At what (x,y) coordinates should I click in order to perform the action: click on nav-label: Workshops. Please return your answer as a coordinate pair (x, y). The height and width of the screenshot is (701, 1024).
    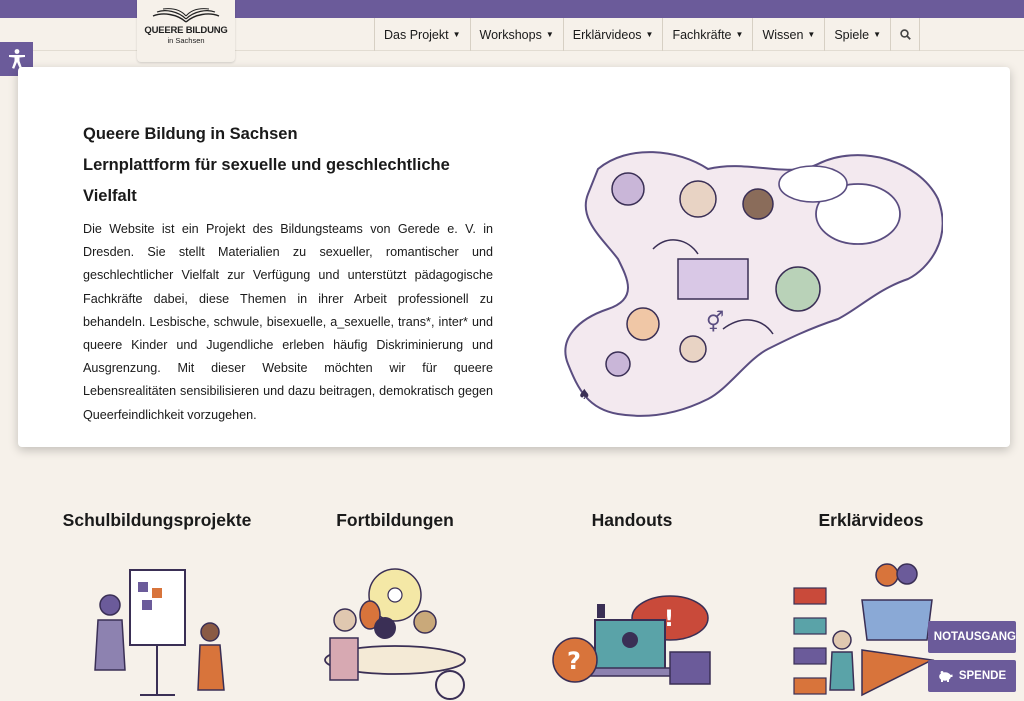
    Looking at the image, I should click on (510, 34).